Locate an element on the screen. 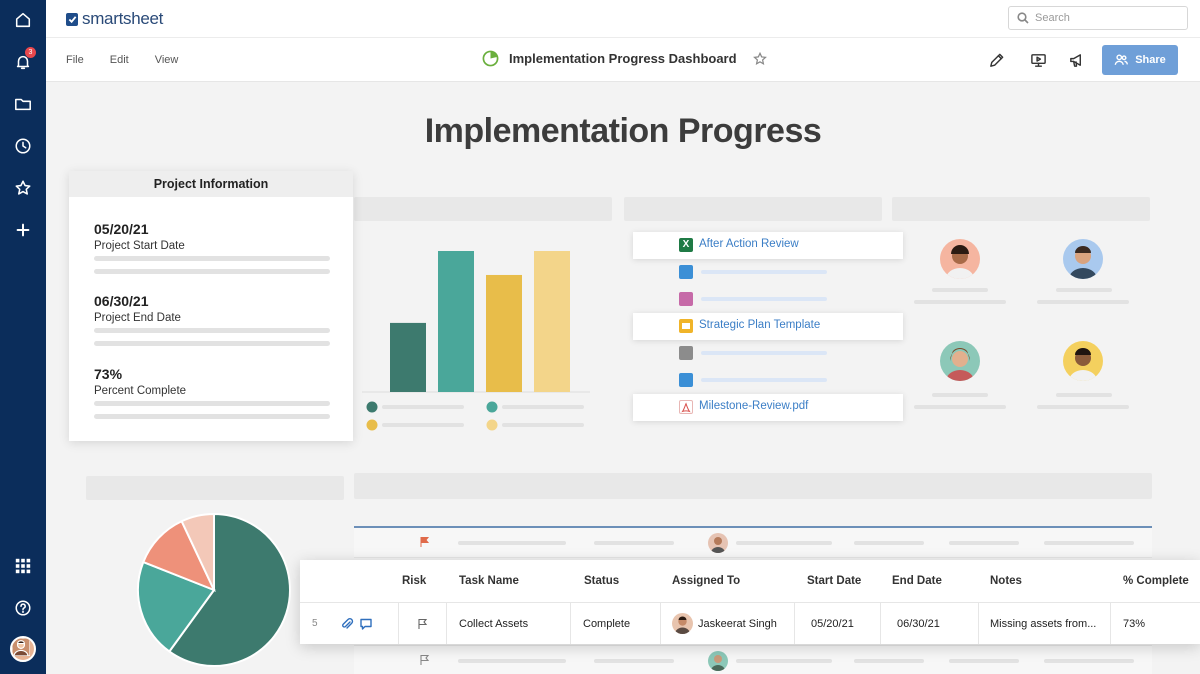  project-information-title: Project Information is located at coordinates (211, 184).